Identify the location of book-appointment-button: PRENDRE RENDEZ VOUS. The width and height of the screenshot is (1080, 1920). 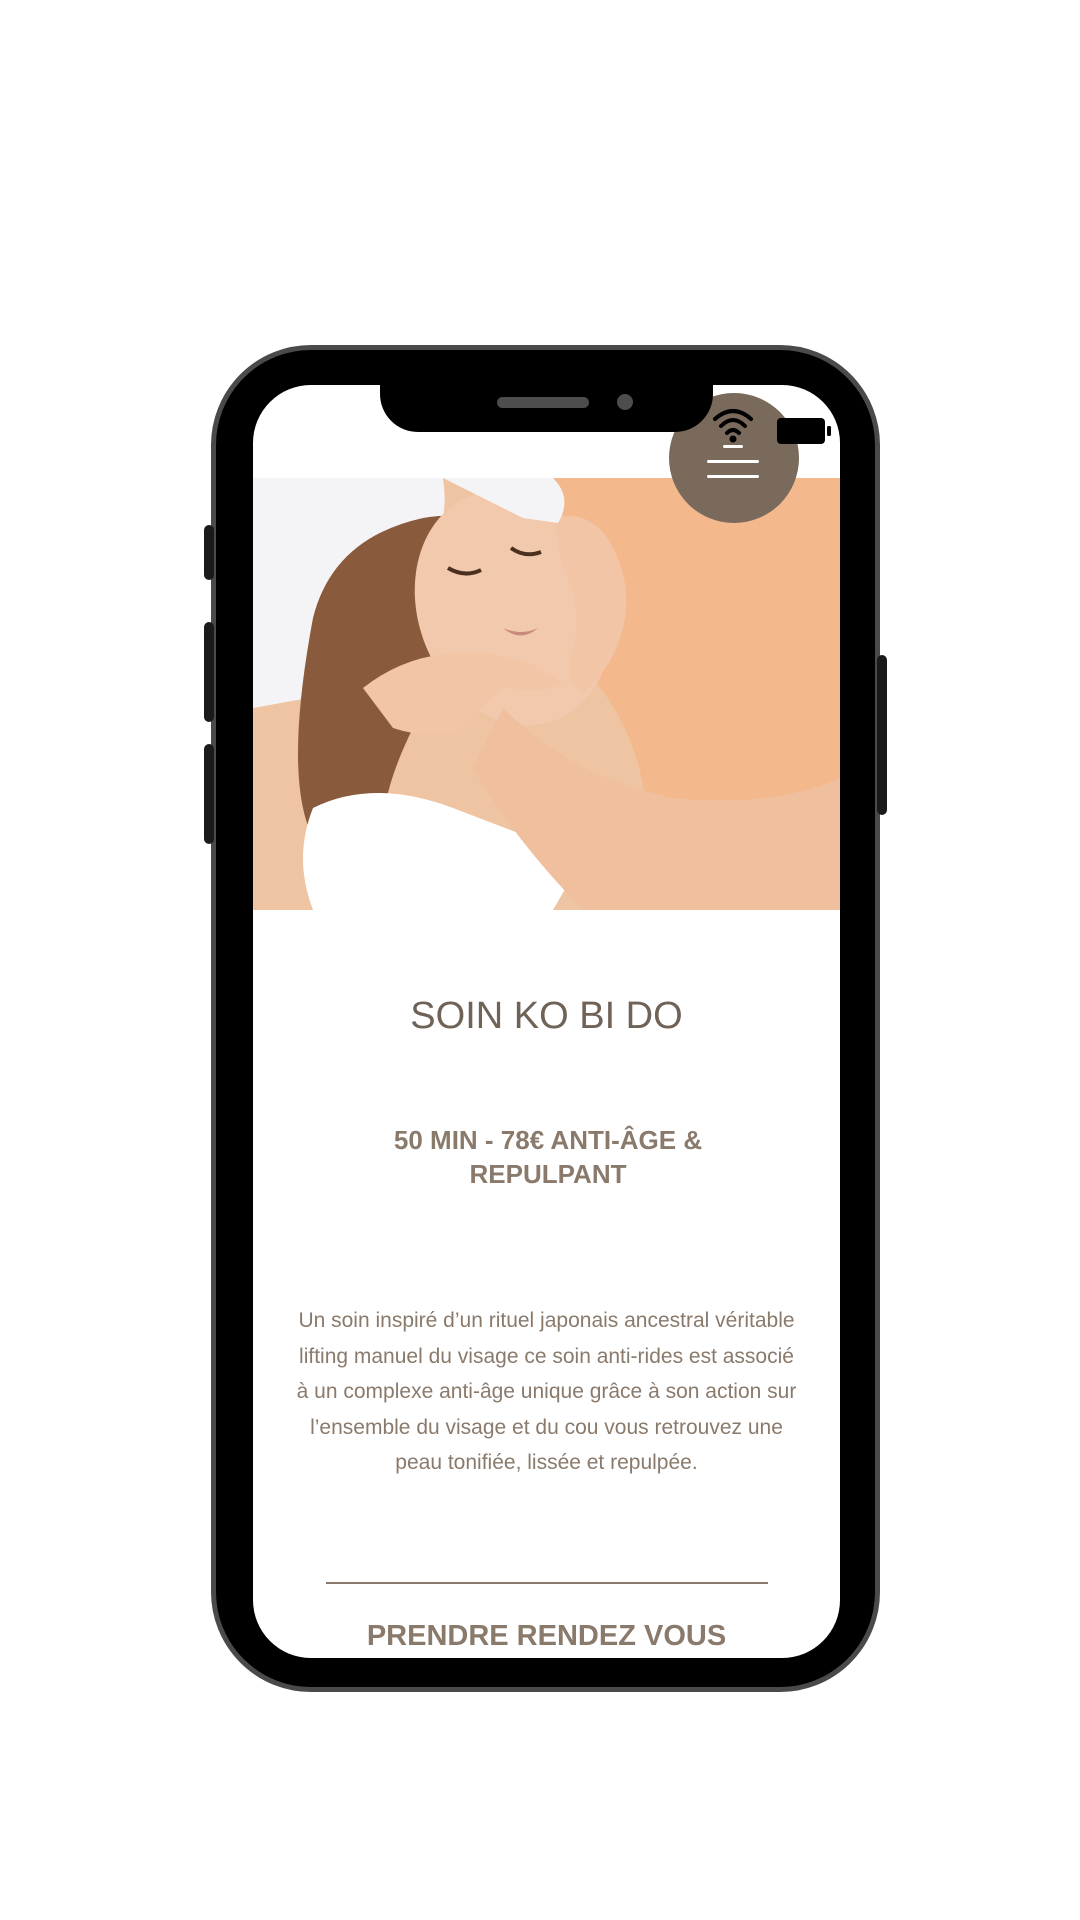
(546, 1636).